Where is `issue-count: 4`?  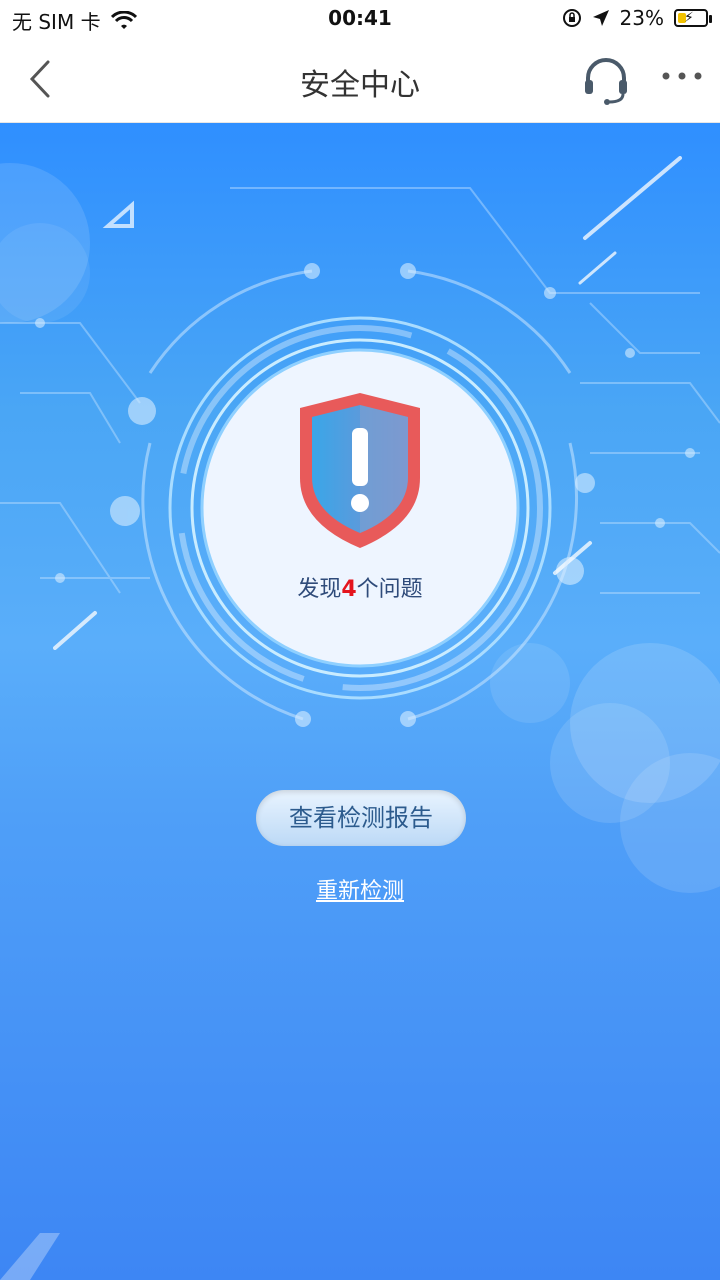
issue-count: 4 is located at coordinates (349, 589).